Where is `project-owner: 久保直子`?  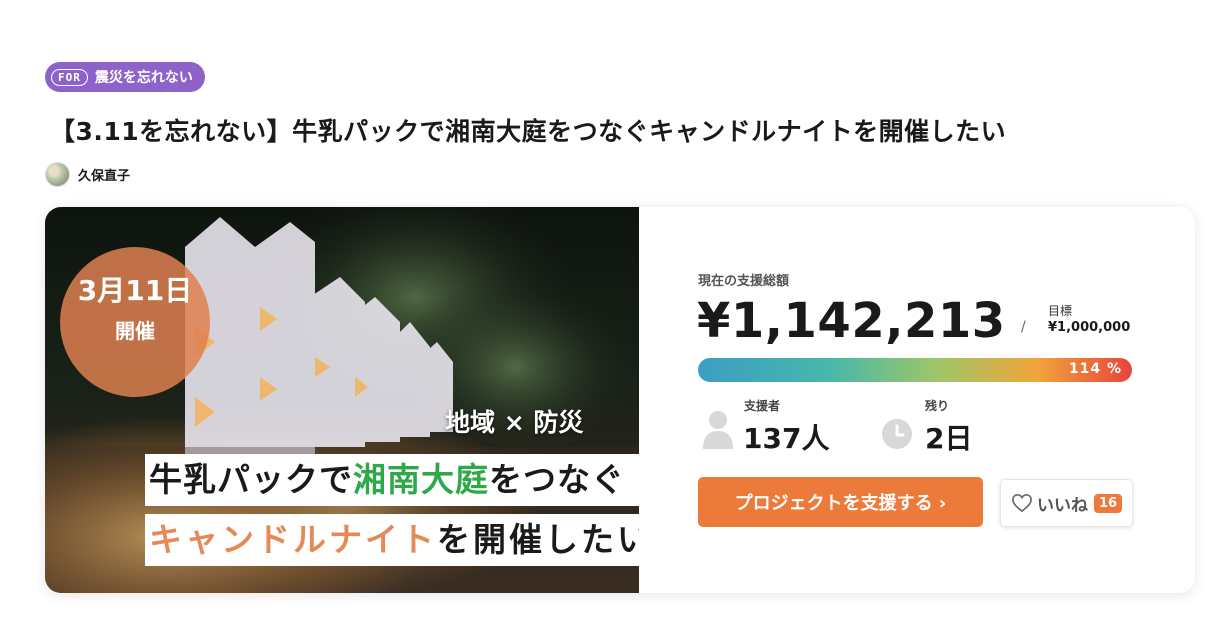
project-owner: 久保直子 is located at coordinates (87, 174).